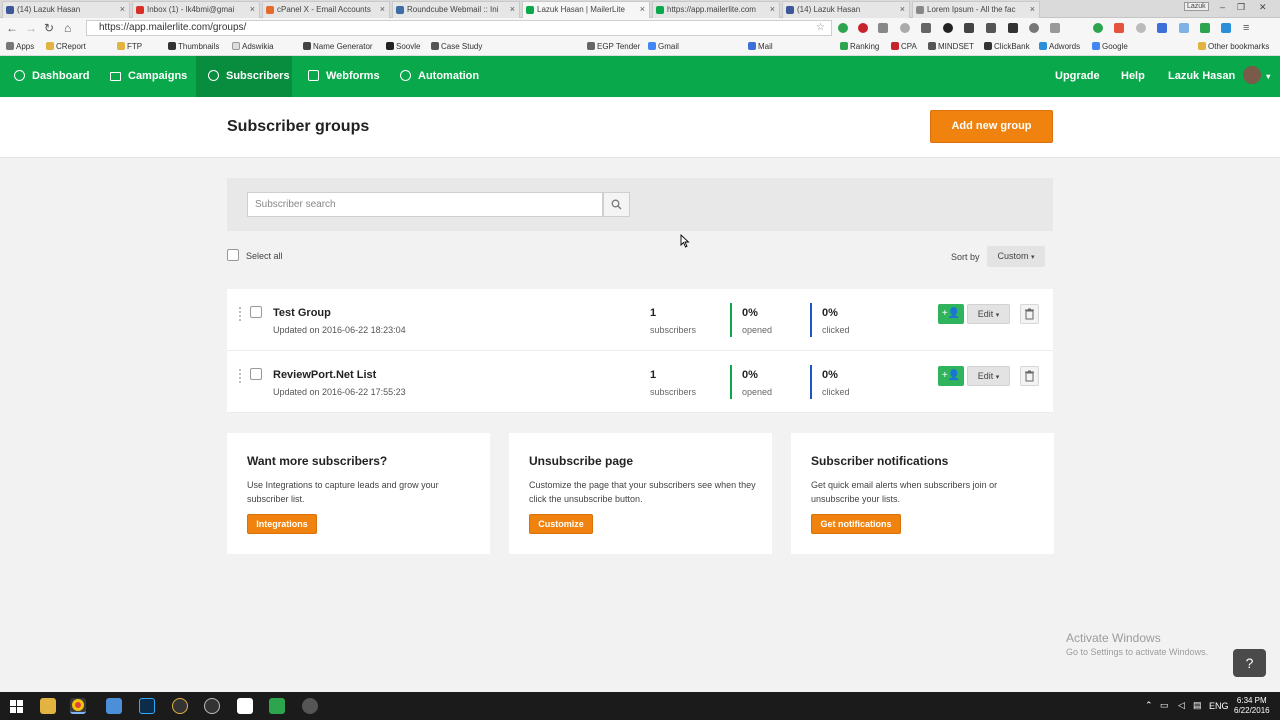  What do you see at coordinates (1246, 28) in the screenshot?
I see `chrome-menu-icon: ≡` at bounding box center [1246, 28].